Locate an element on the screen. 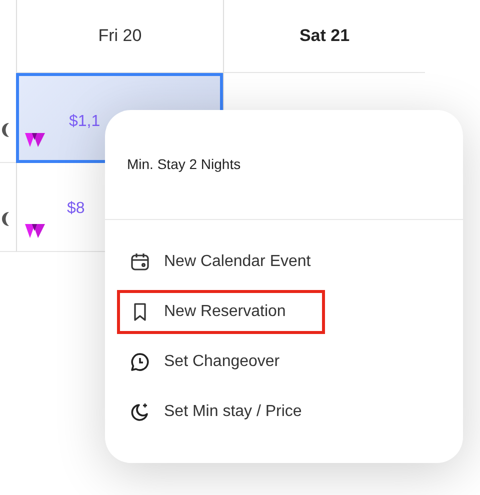 Image resolution: width=480 pixels, height=495 pixels. price-label: $1,1 is located at coordinates (84, 122).